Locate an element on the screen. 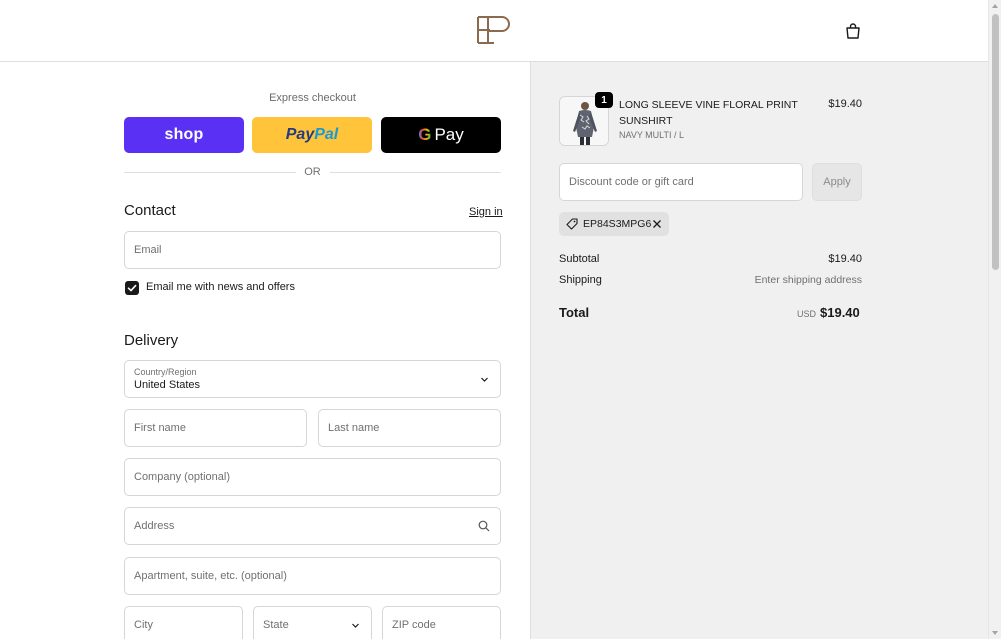  applied-discount-chip: EP84S3MPG6 is located at coordinates (614, 224).